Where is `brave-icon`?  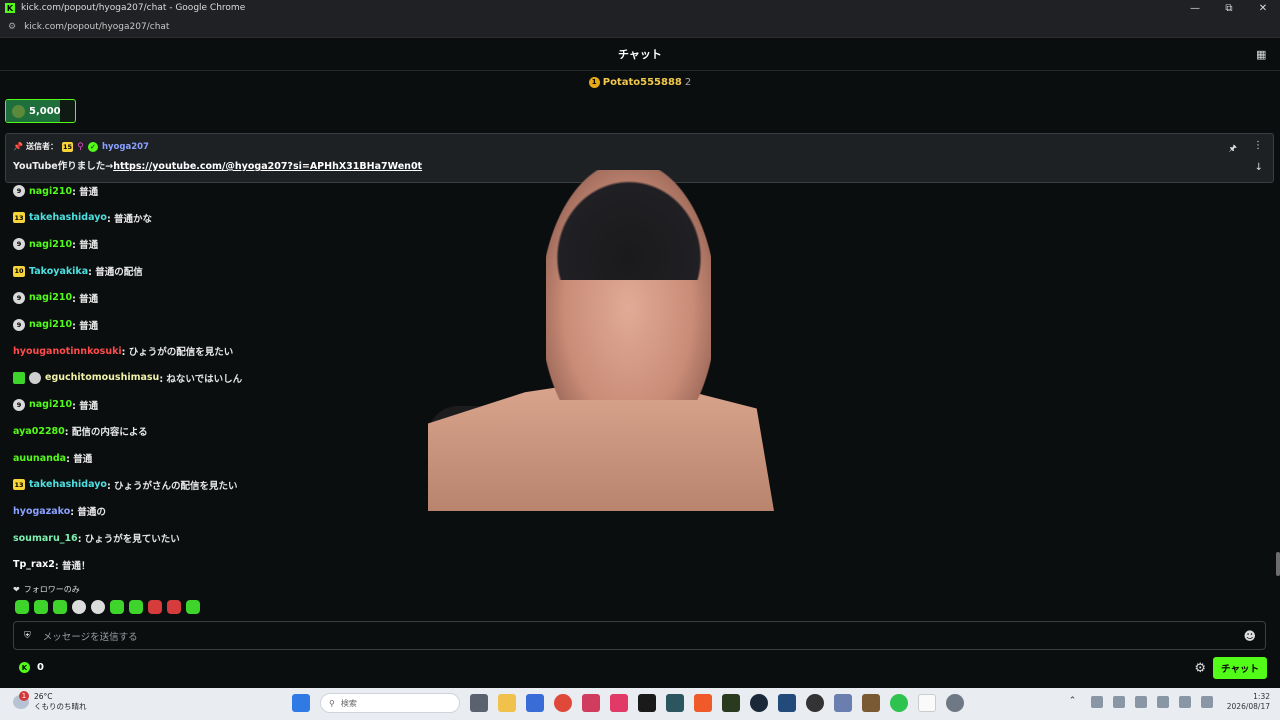
brave-icon is located at coordinates (703, 703).